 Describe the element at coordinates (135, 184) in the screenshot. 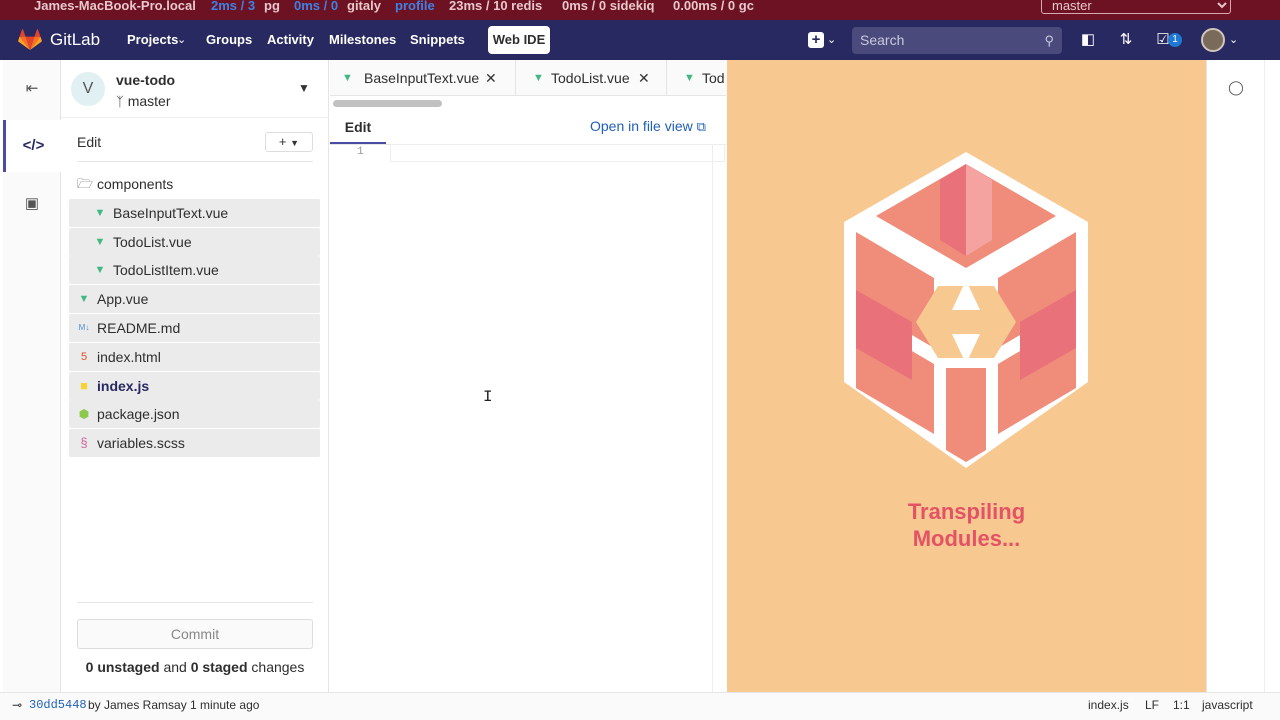

I see `file-name: components` at that location.